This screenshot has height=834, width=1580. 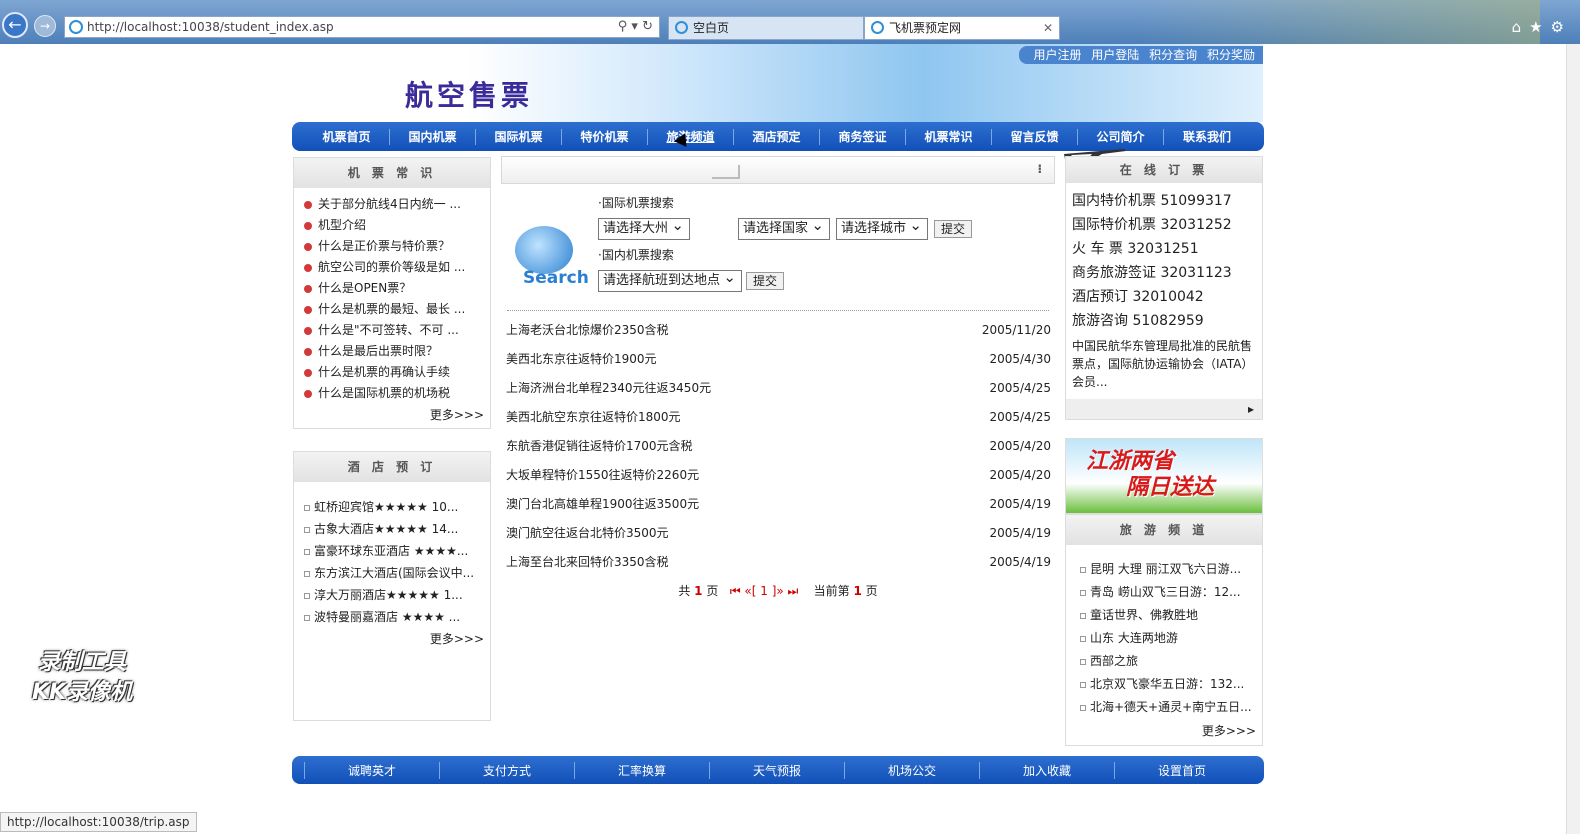 What do you see at coordinates (433, 136) in the screenshot?
I see `nav-domestic: 国内机票` at bounding box center [433, 136].